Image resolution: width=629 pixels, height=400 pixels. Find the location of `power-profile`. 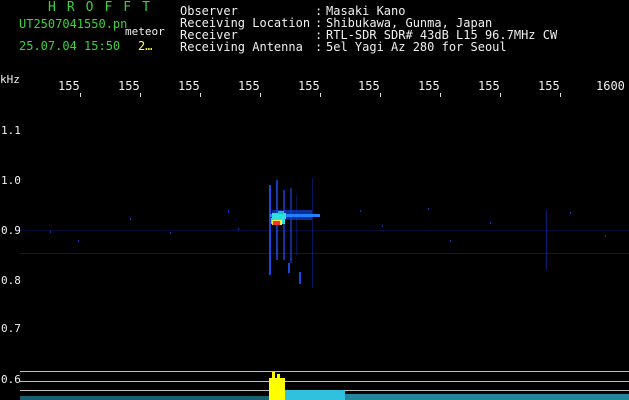

power-profile is located at coordinates (324, 386).